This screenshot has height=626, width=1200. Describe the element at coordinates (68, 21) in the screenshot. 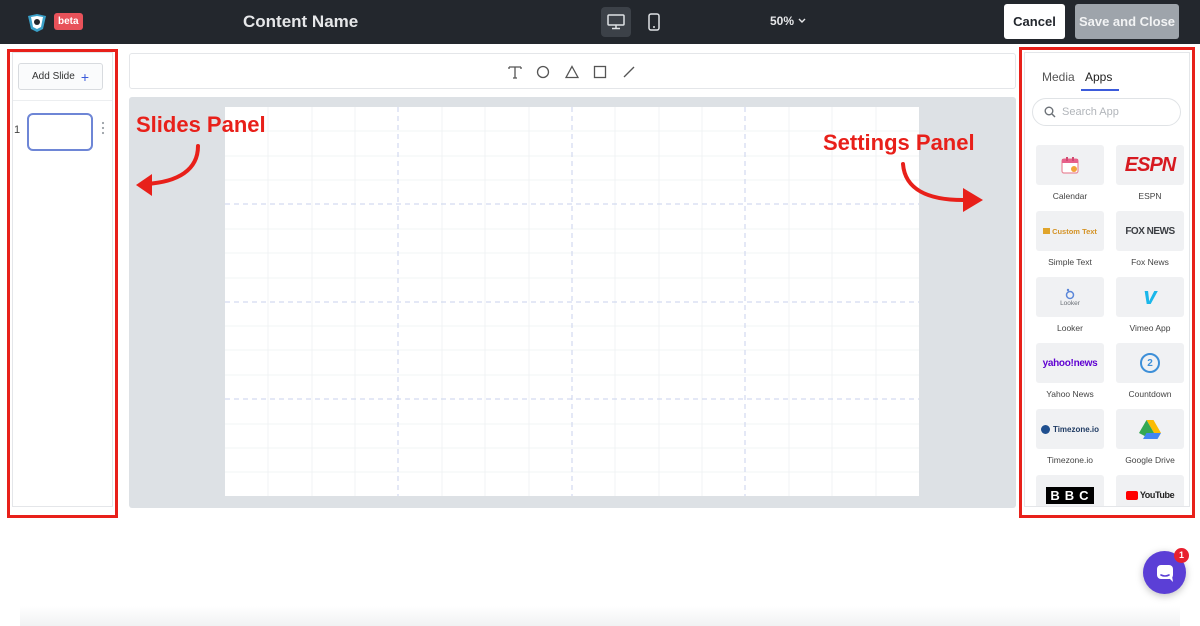

I see `beta-badge: beta` at that location.